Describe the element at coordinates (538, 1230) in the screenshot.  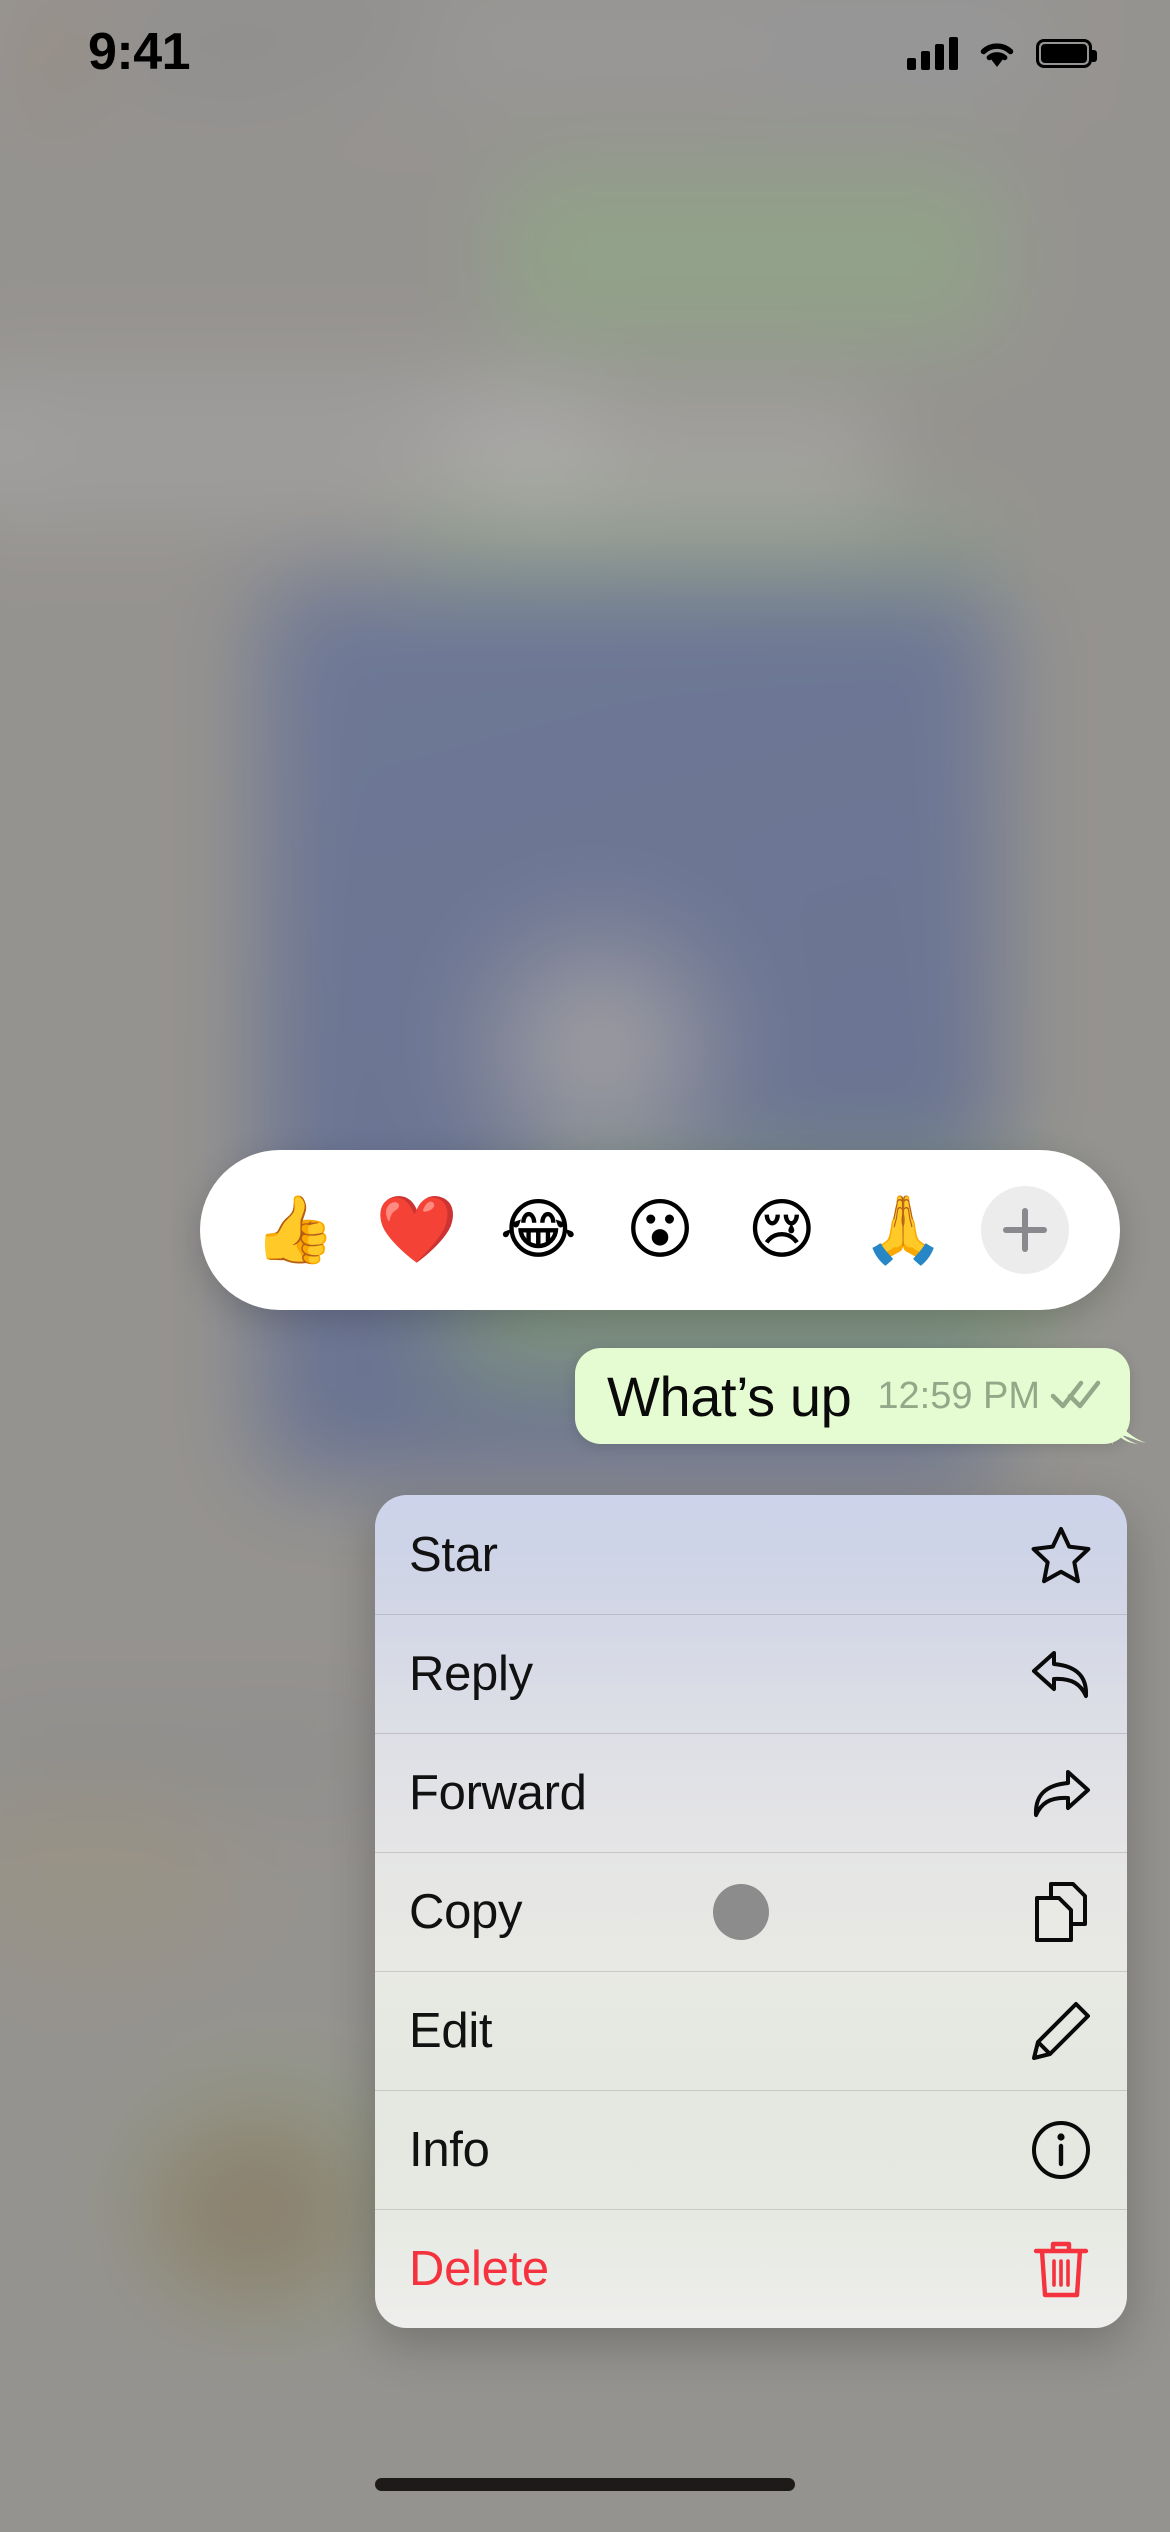
I see `reaction-face-with-tears-of-joy: 😂` at that location.